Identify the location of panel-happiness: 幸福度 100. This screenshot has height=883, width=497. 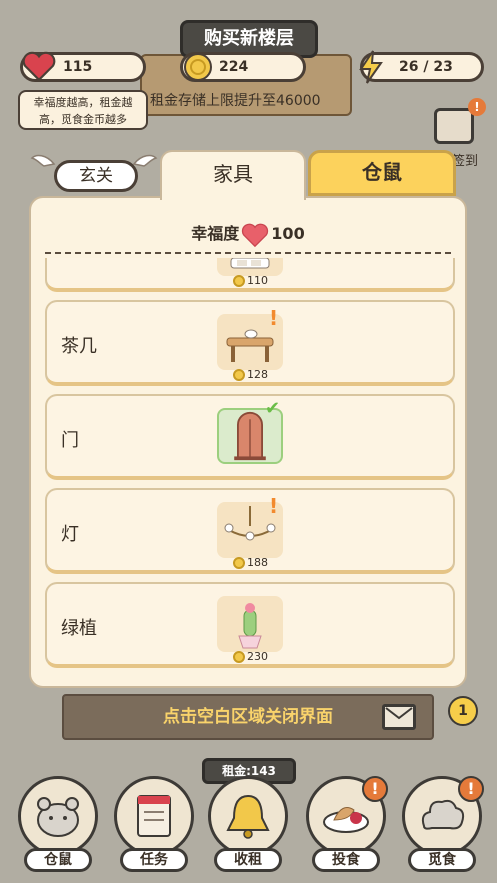
(248, 234).